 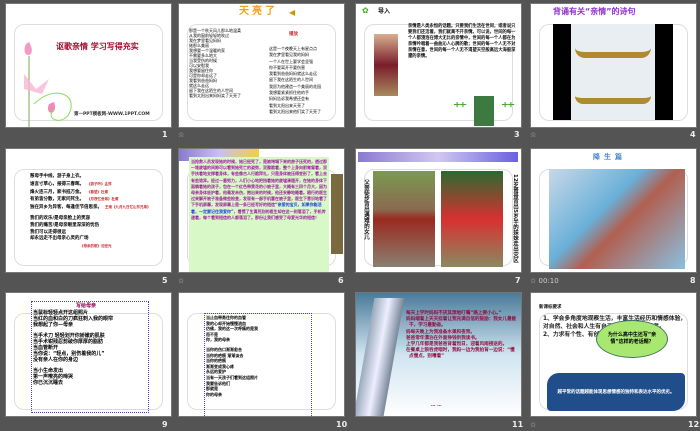 I want to click on brother-sister-photo, so click(x=472, y=219).